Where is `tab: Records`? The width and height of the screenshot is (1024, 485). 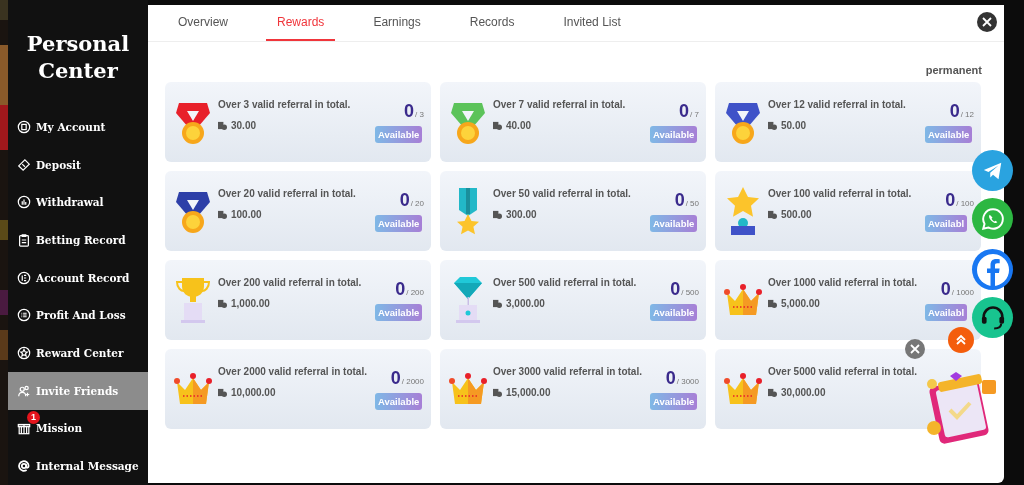 tab: Records is located at coordinates (492, 23).